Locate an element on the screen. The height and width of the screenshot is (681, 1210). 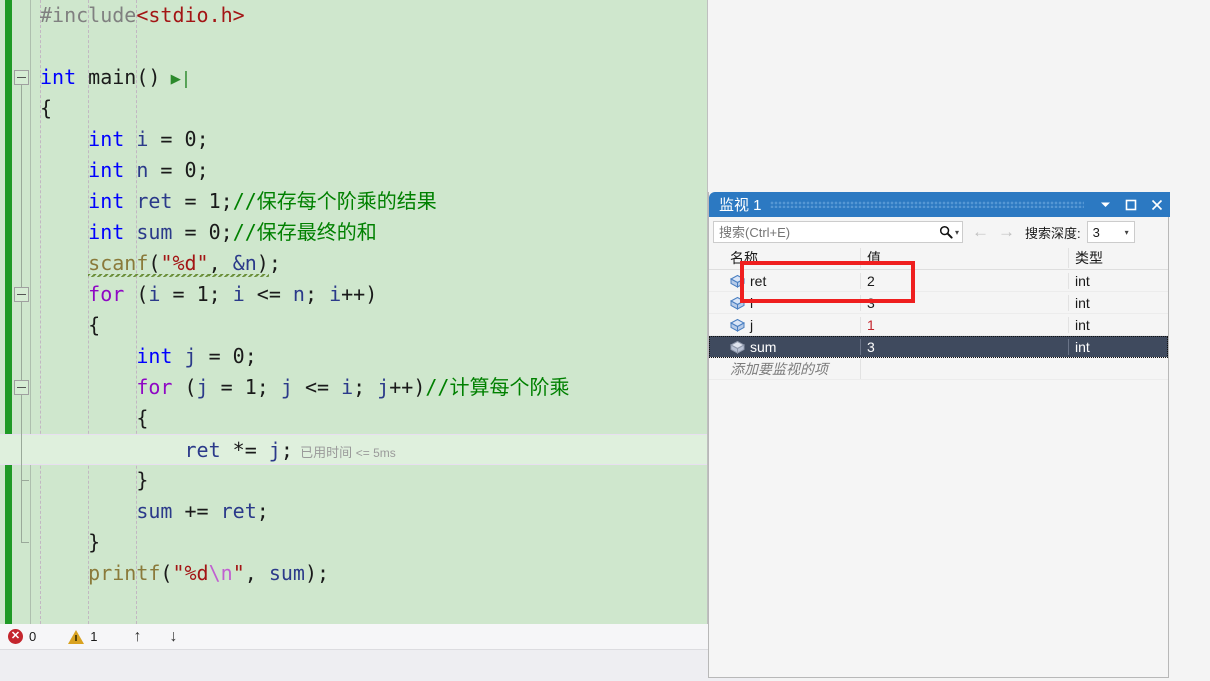
watch-variable-name: i is located at coordinates (752, 302).